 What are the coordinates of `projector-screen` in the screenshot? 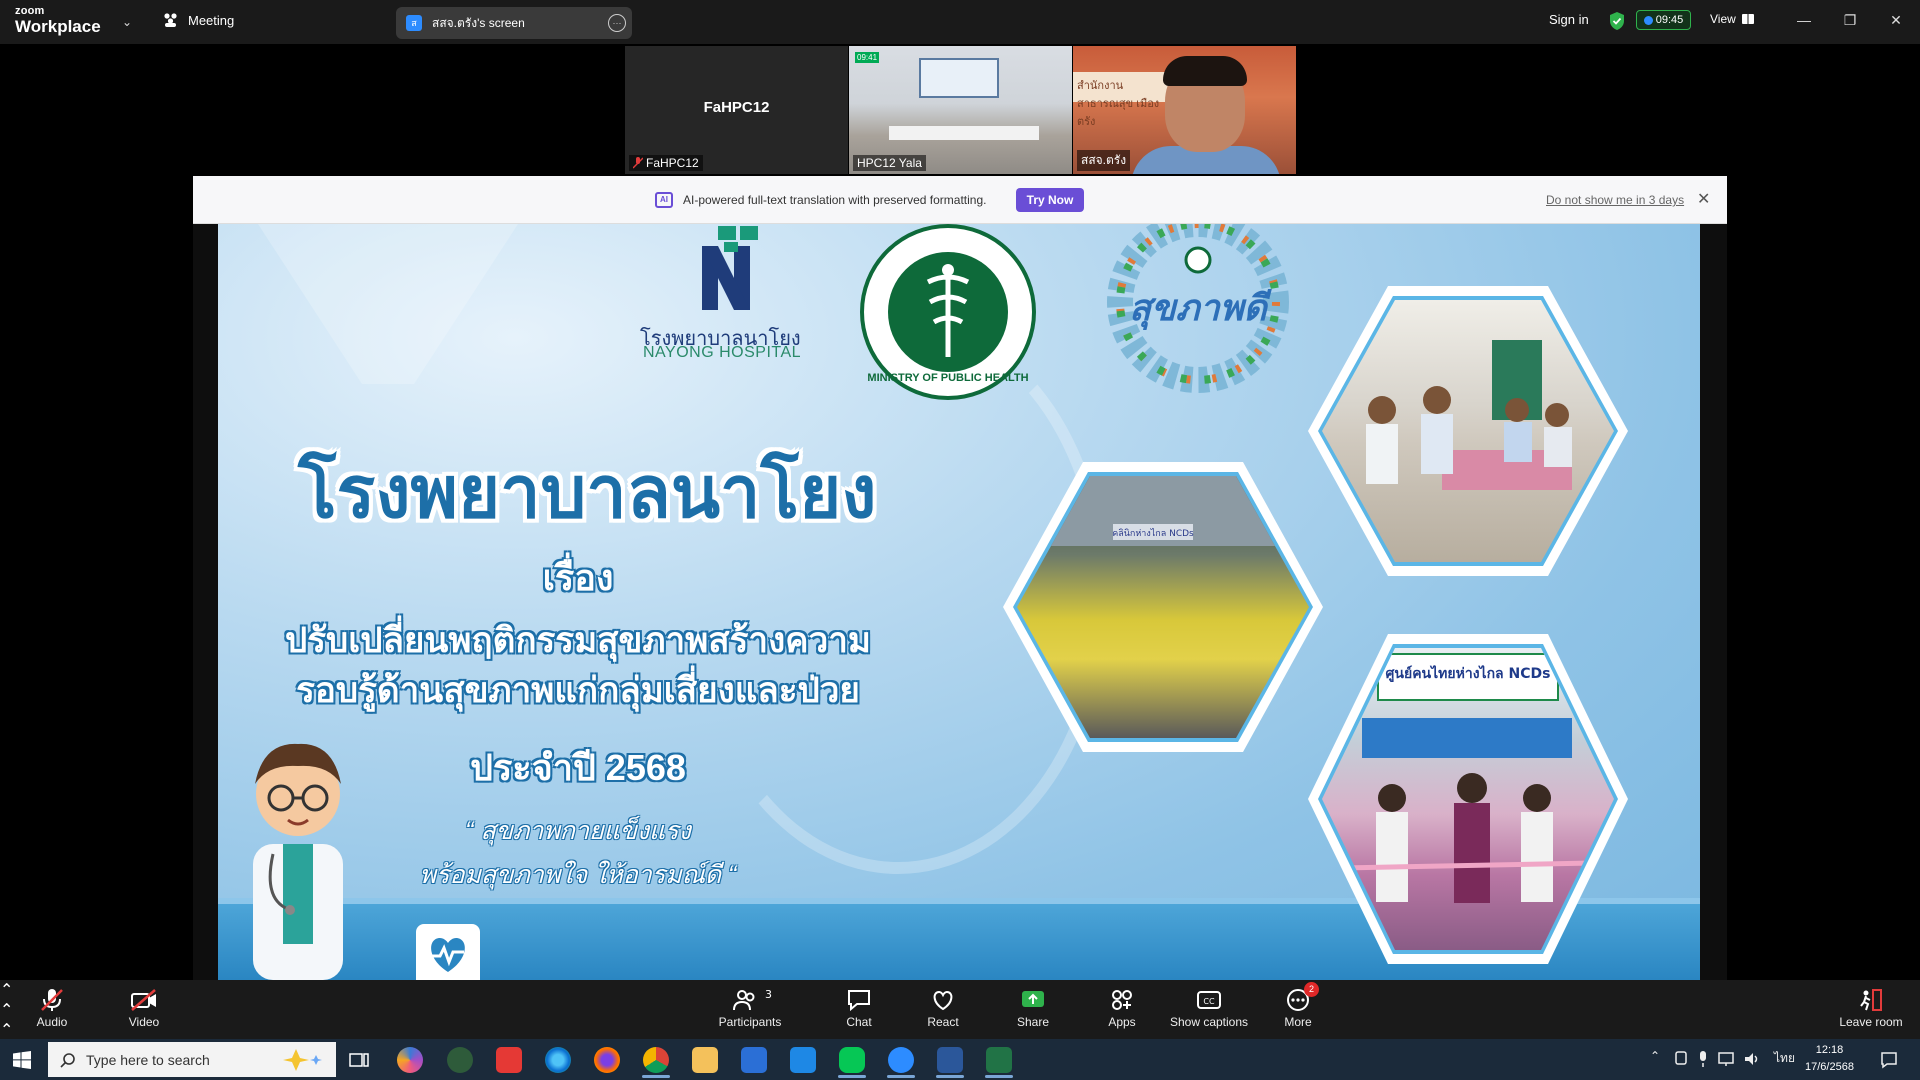 It's located at (959, 78).